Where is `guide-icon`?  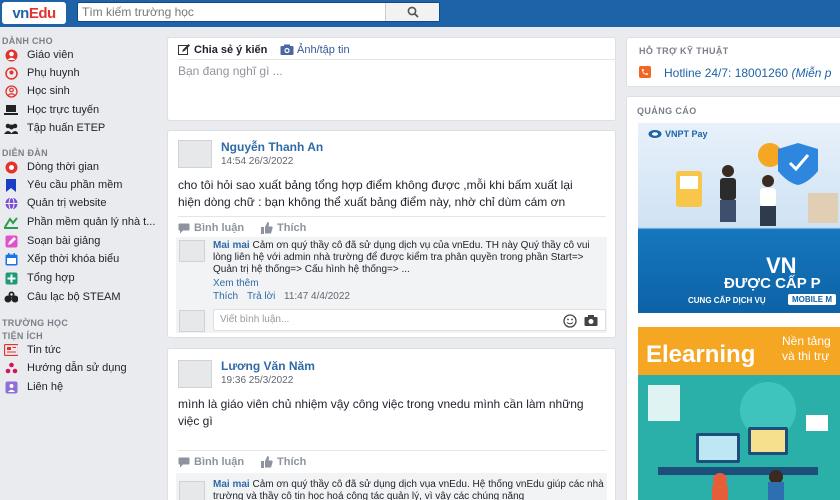
guide-icon is located at coordinates (11, 368).